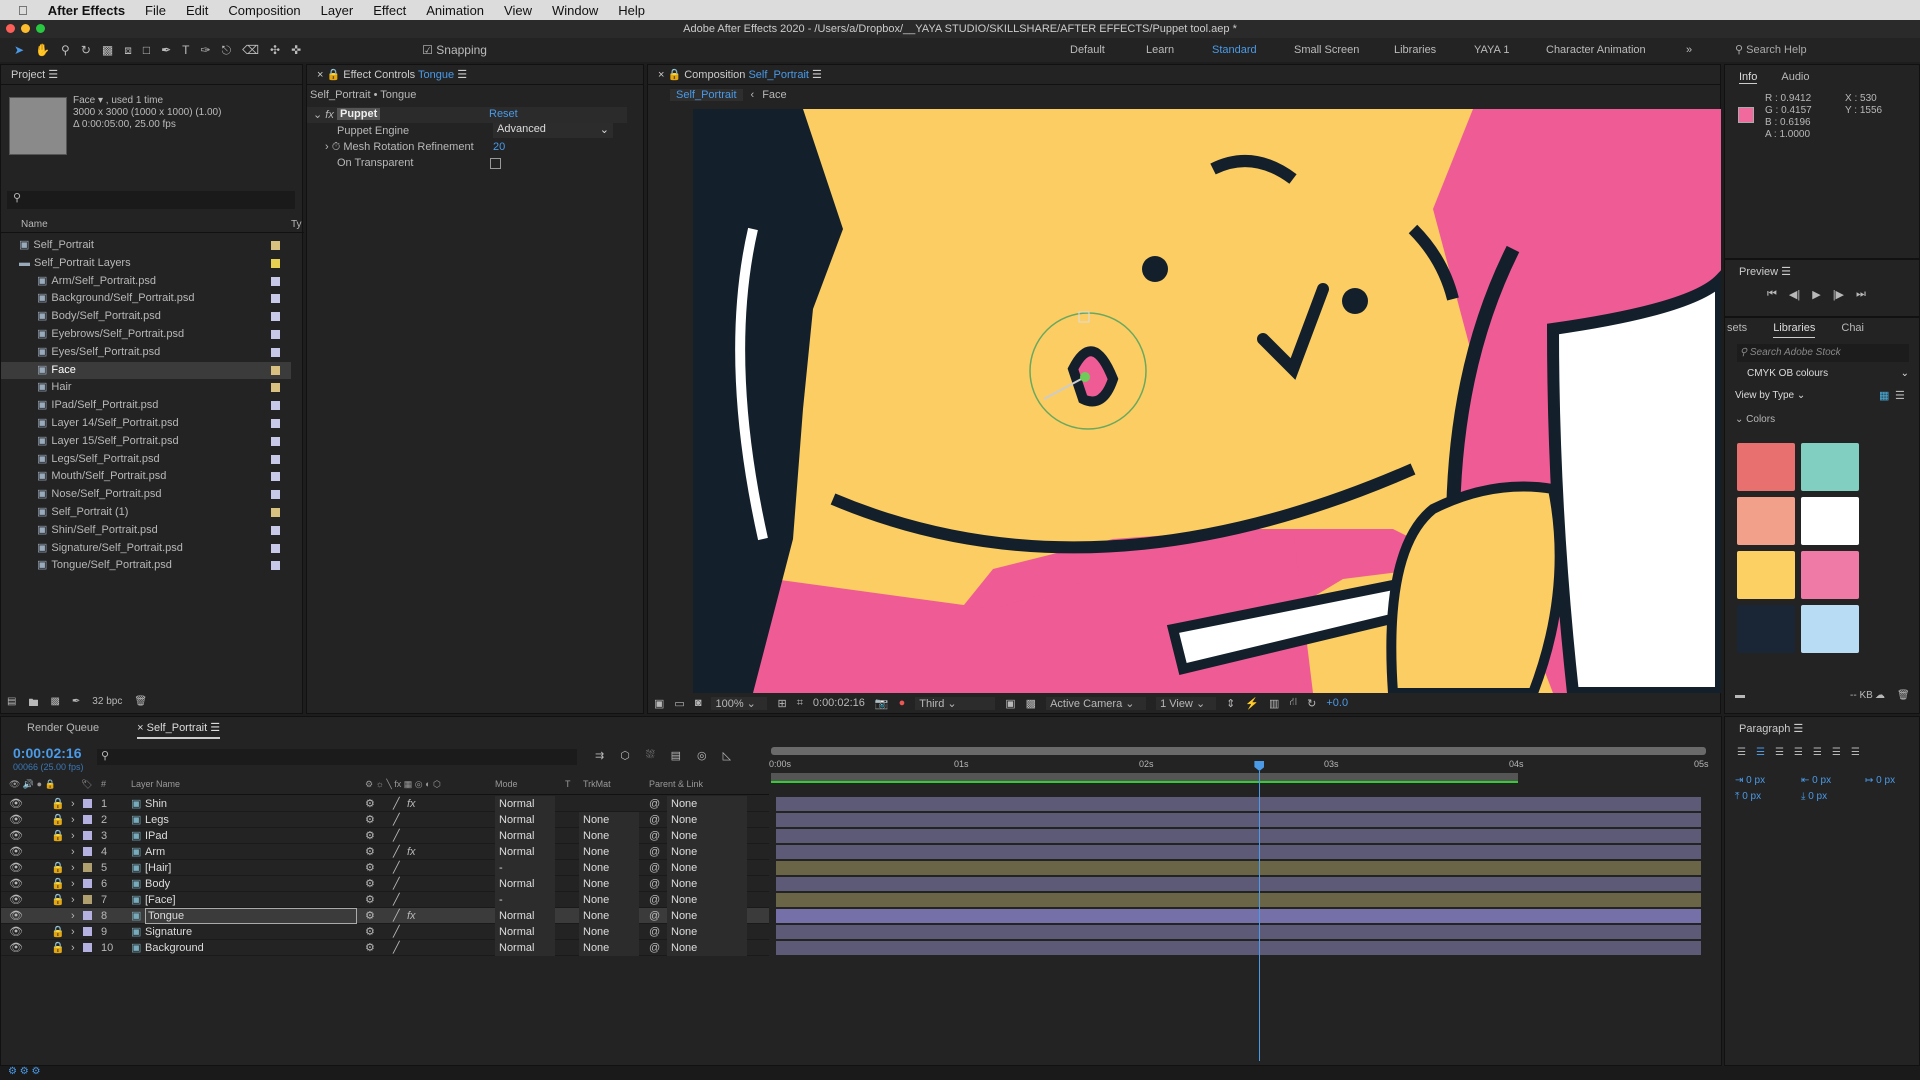 The width and height of the screenshot is (1920, 1080). Describe the element at coordinates (1344, 50) in the screenshot. I see `workspace-small-screen: Small Screen` at that location.